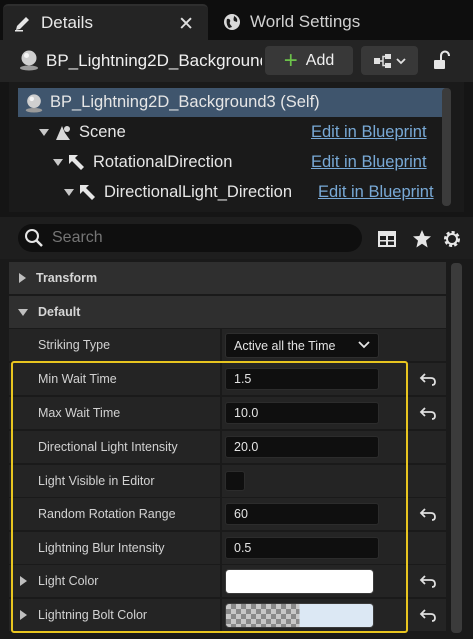  Describe the element at coordinates (299, 581) in the screenshot. I see `light-color-swatch` at that location.